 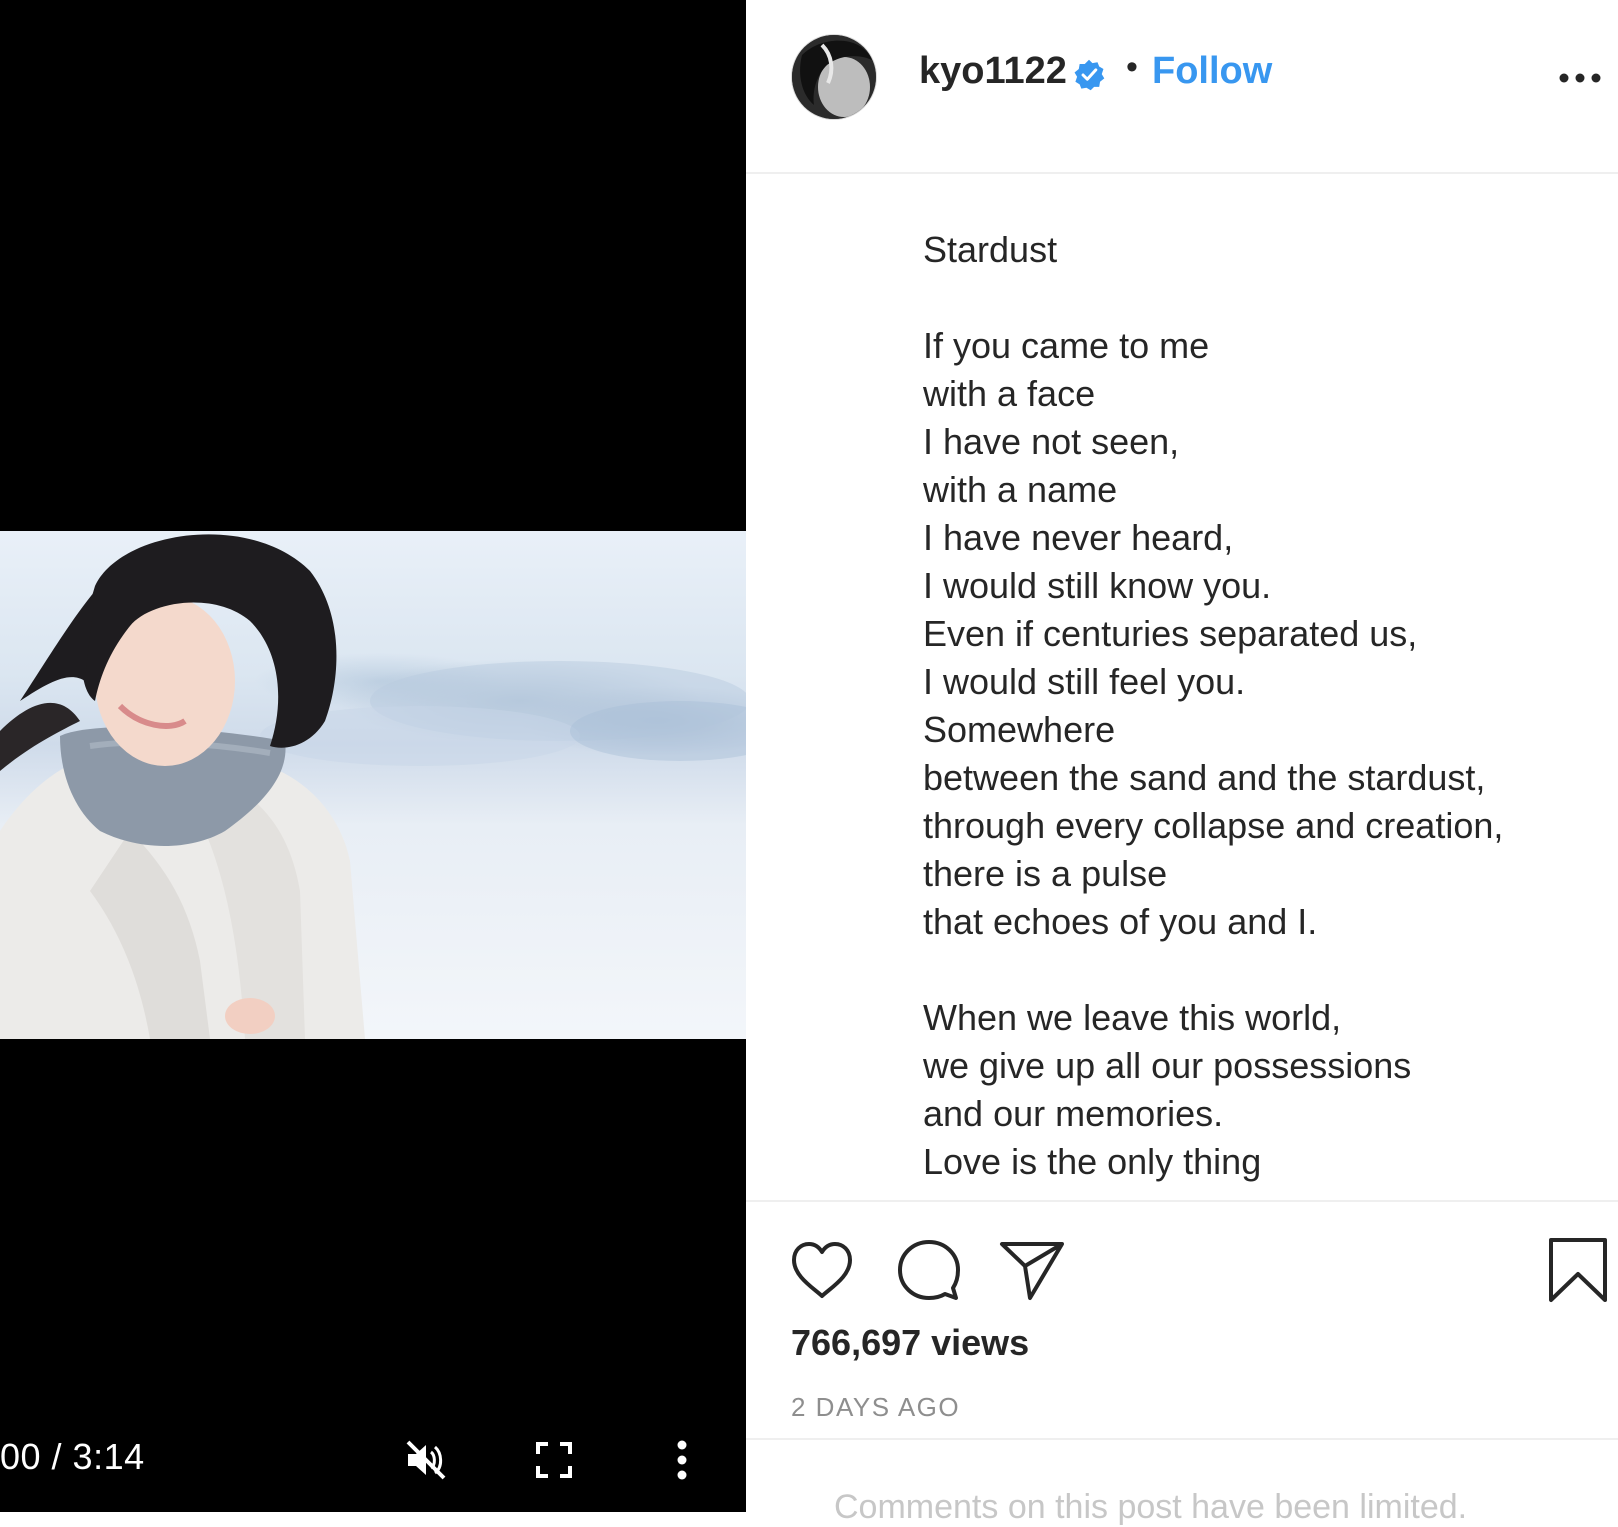 I want to click on post-timestamp: 2 DAYS AGO, so click(x=875, y=1407).